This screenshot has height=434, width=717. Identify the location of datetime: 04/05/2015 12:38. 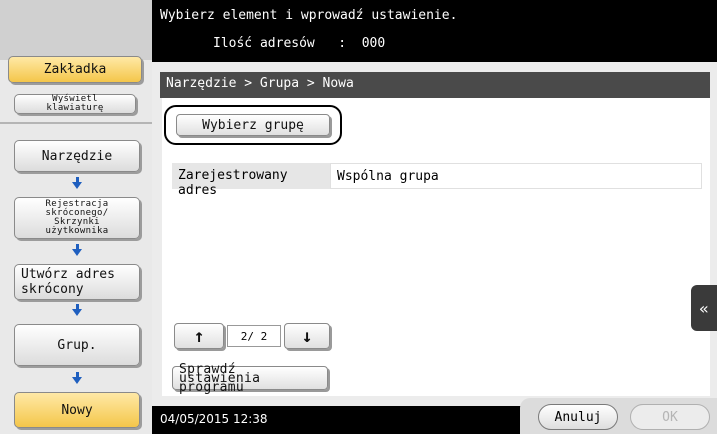
(214, 419).